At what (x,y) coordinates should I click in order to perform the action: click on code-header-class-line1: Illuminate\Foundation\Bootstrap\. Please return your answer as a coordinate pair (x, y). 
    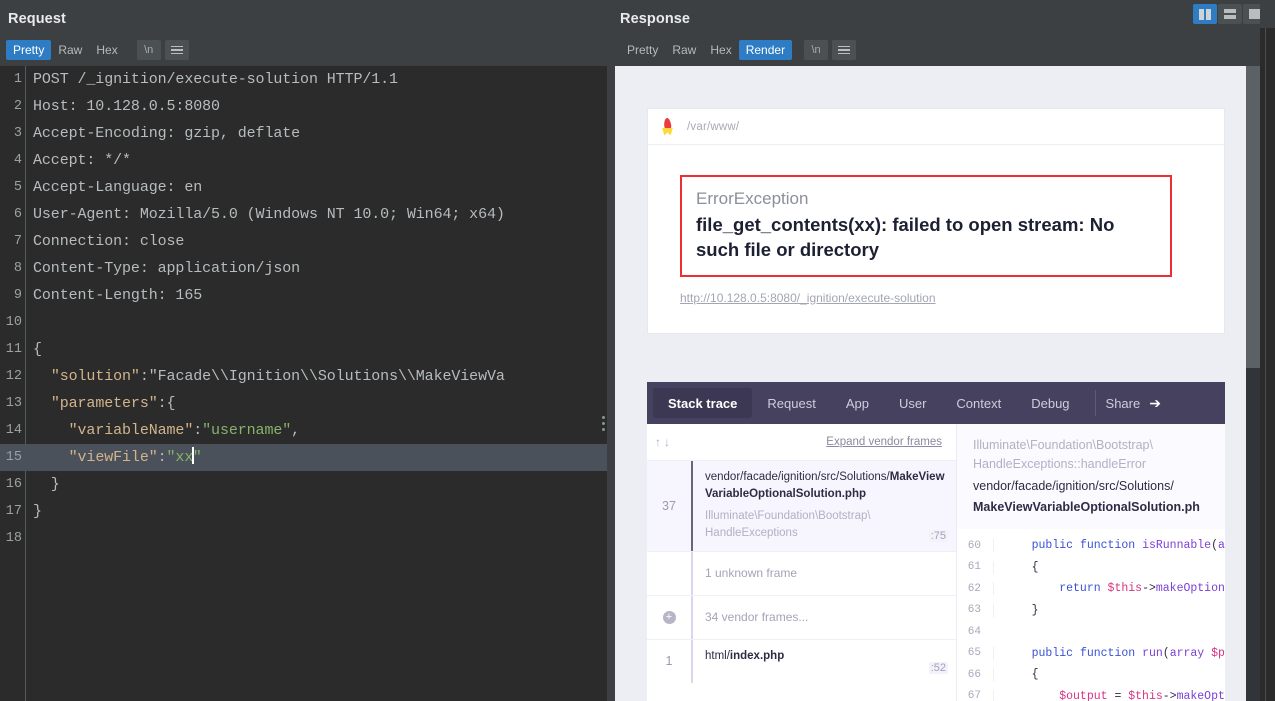
    Looking at the image, I should click on (1063, 445).